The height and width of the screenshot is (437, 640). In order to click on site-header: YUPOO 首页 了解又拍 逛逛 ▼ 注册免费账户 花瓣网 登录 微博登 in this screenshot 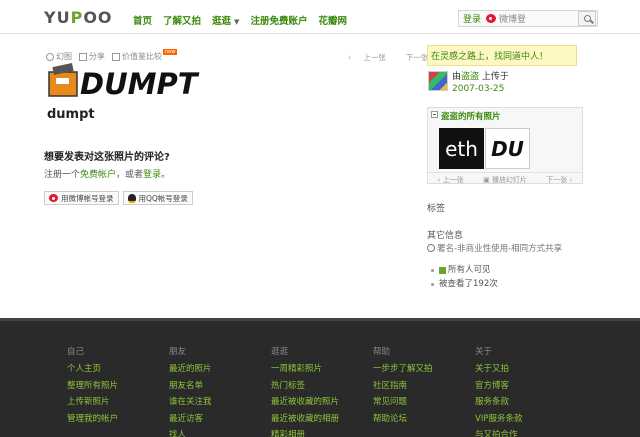, I will do `click(320, 17)`.